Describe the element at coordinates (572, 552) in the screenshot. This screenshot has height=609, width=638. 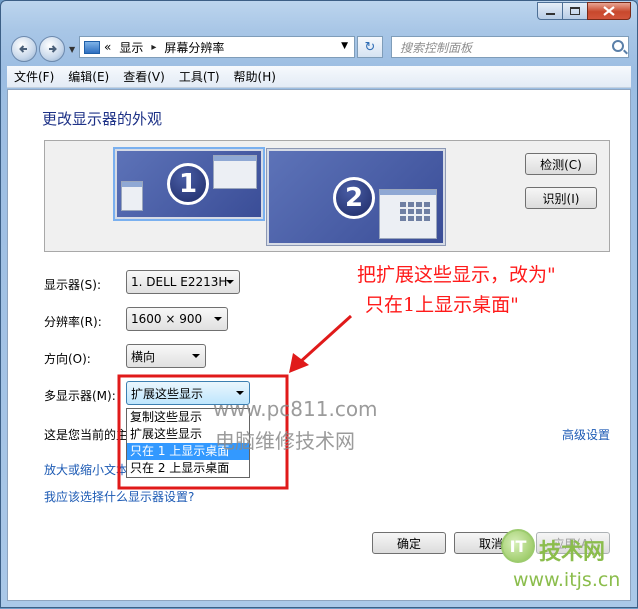
I see `brand-name: 技术网` at that location.